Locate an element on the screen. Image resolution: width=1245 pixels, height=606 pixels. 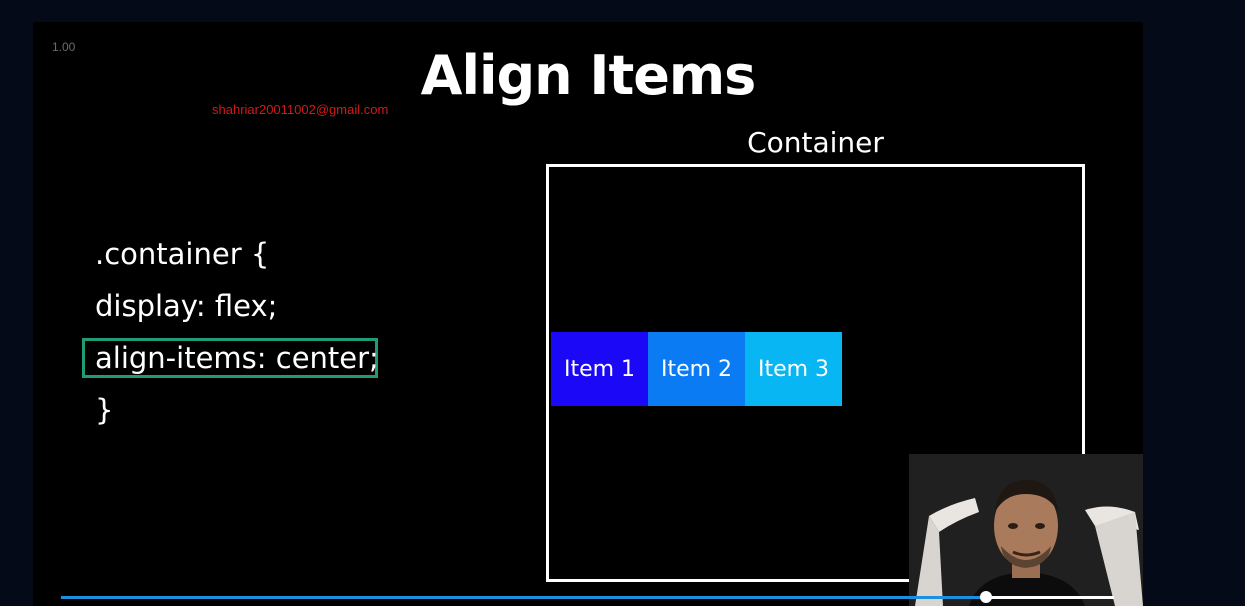
flex-item-3: Item 3 is located at coordinates (793, 369).